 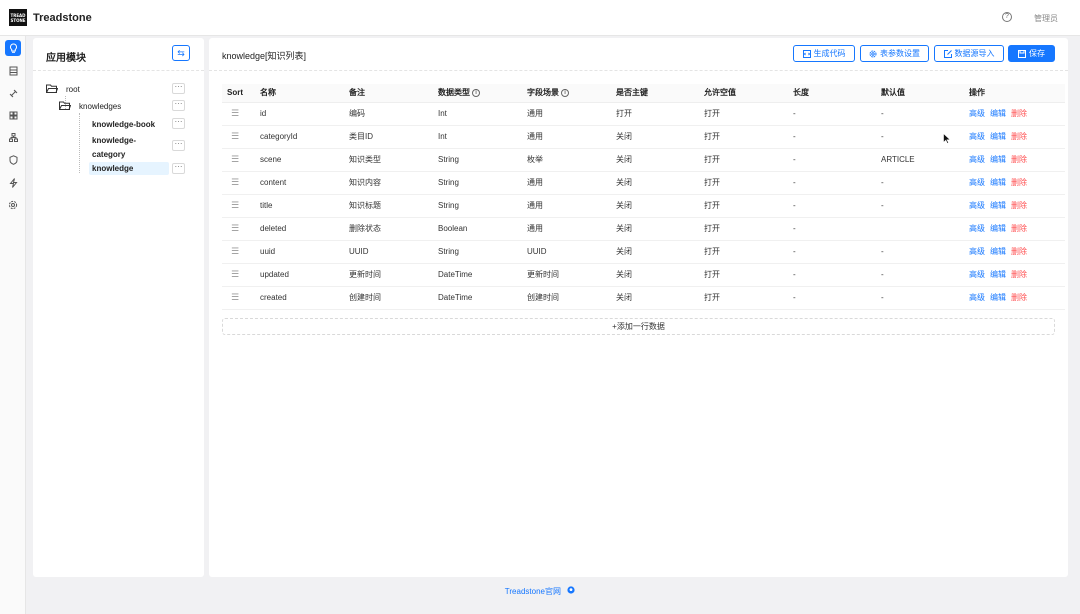 What do you see at coordinates (643, 298) in the screenshot?
I see `table-row: ☰ created 创建时间 DateTime 创建时间 关闭 打开 - - 高级 编辑 删除` at bounding box center [643, 298].